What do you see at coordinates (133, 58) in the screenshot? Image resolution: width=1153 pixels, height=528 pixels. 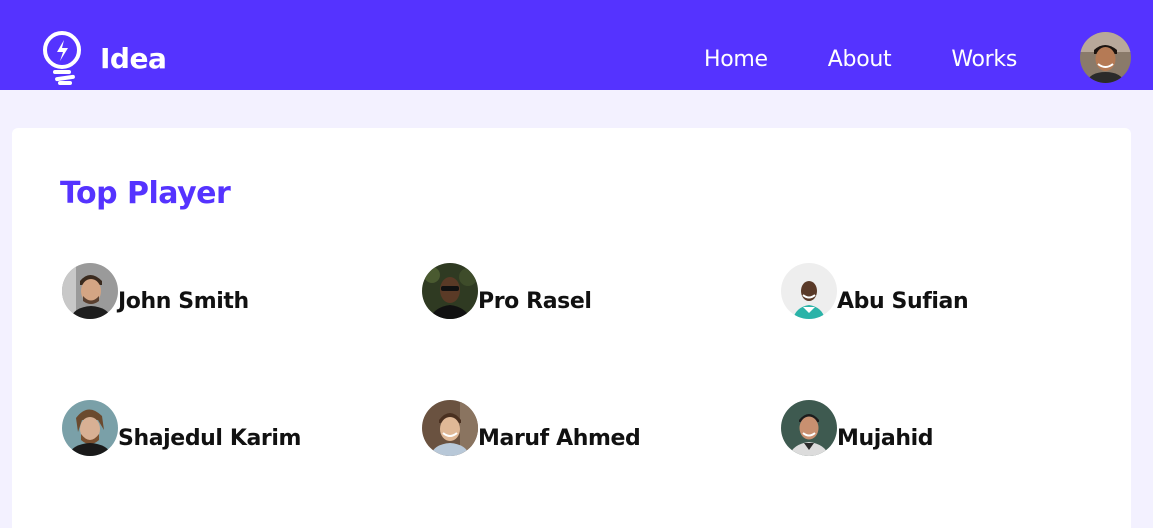 I see `brand-name: Idea` at bounding box center [133, 58].